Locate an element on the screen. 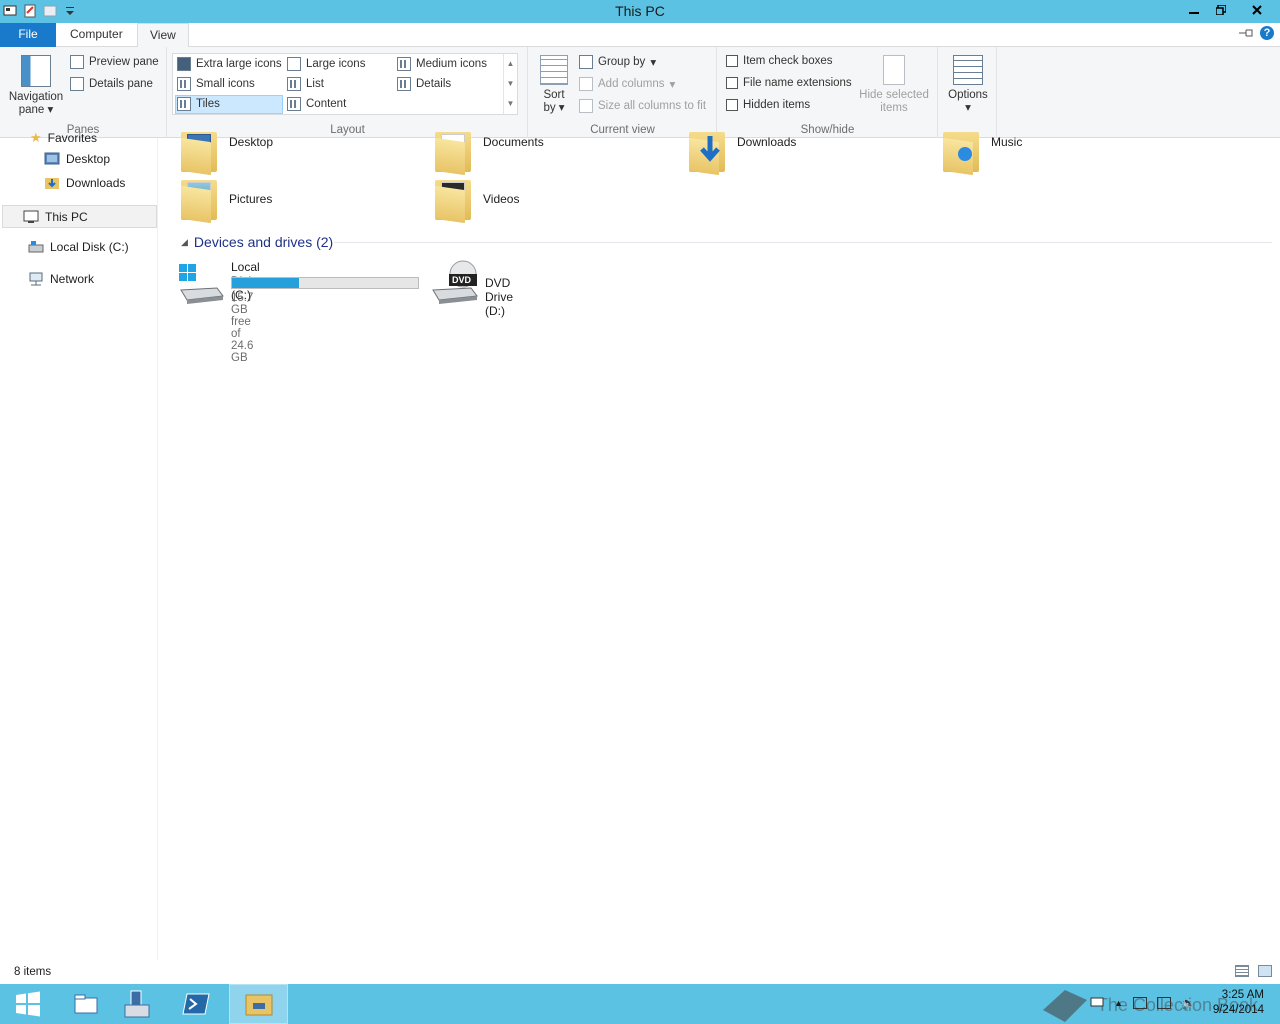 Image resolution: width=1280 pixels, height=1024 pixels. large-icons-view-icon is located at coordinates (1265, 971).